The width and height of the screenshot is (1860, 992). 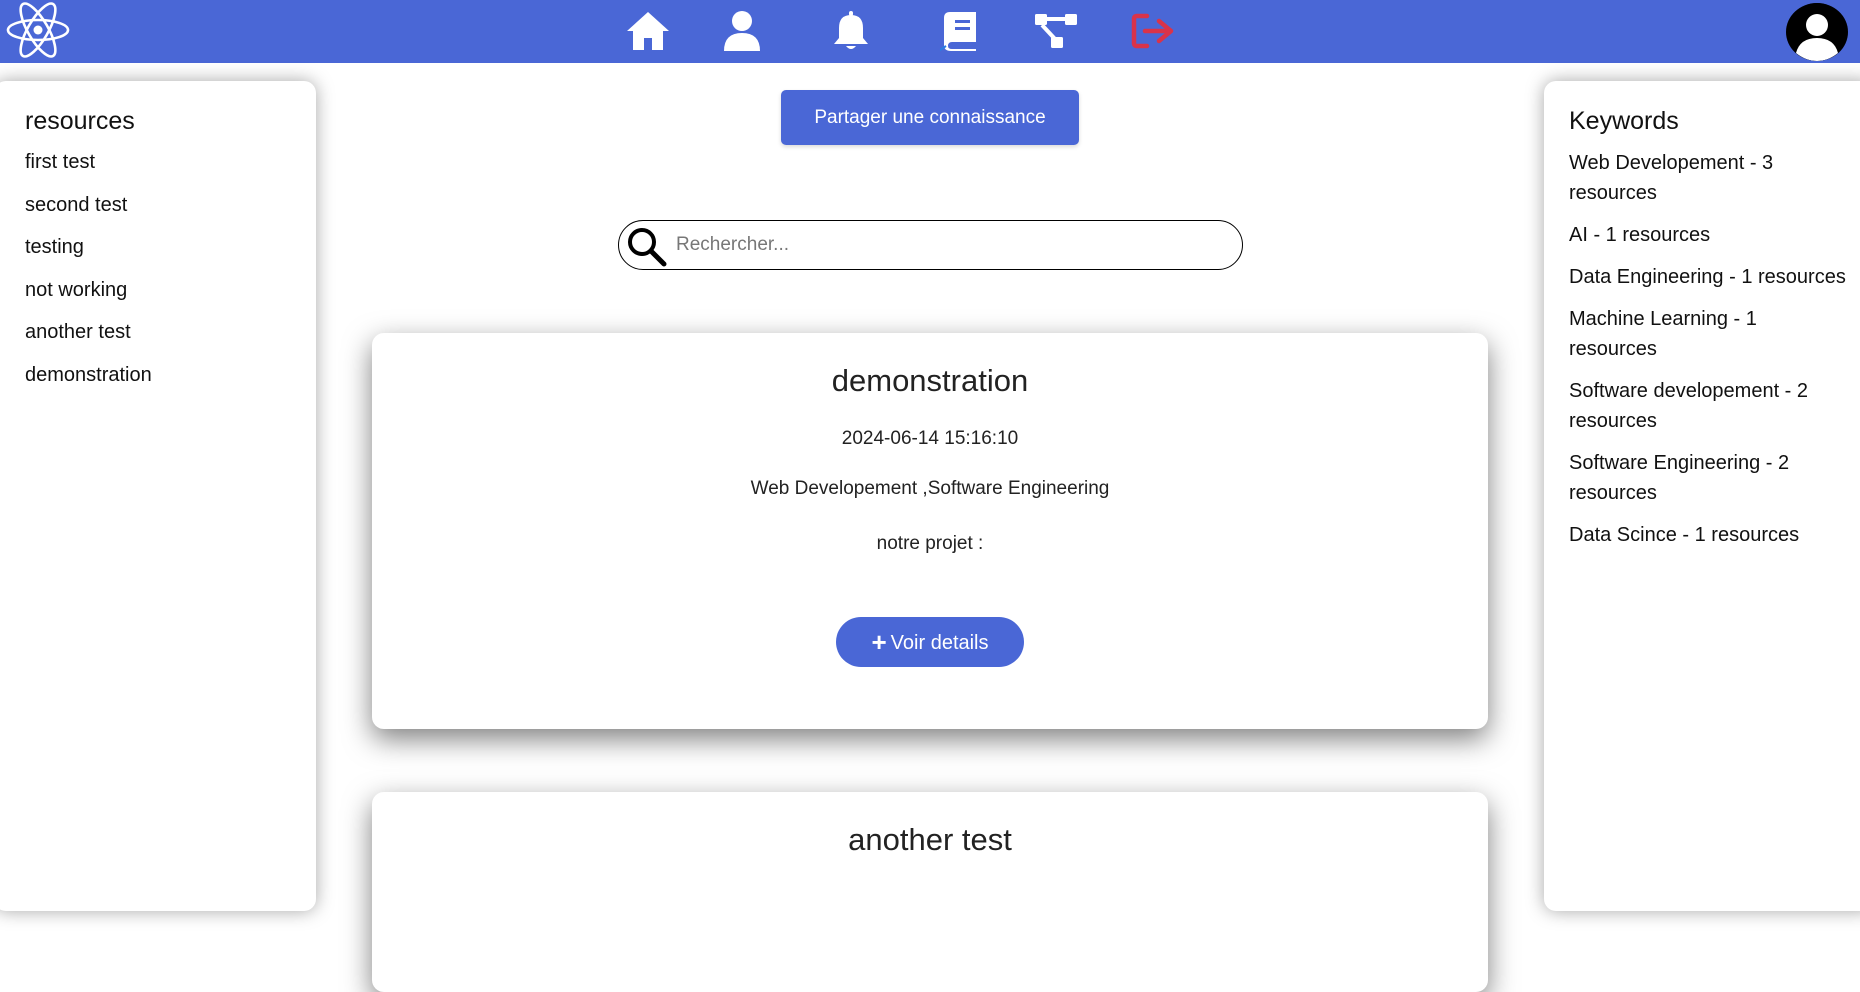 I want to click on resources-title: resources, so click(x=80, y=121).